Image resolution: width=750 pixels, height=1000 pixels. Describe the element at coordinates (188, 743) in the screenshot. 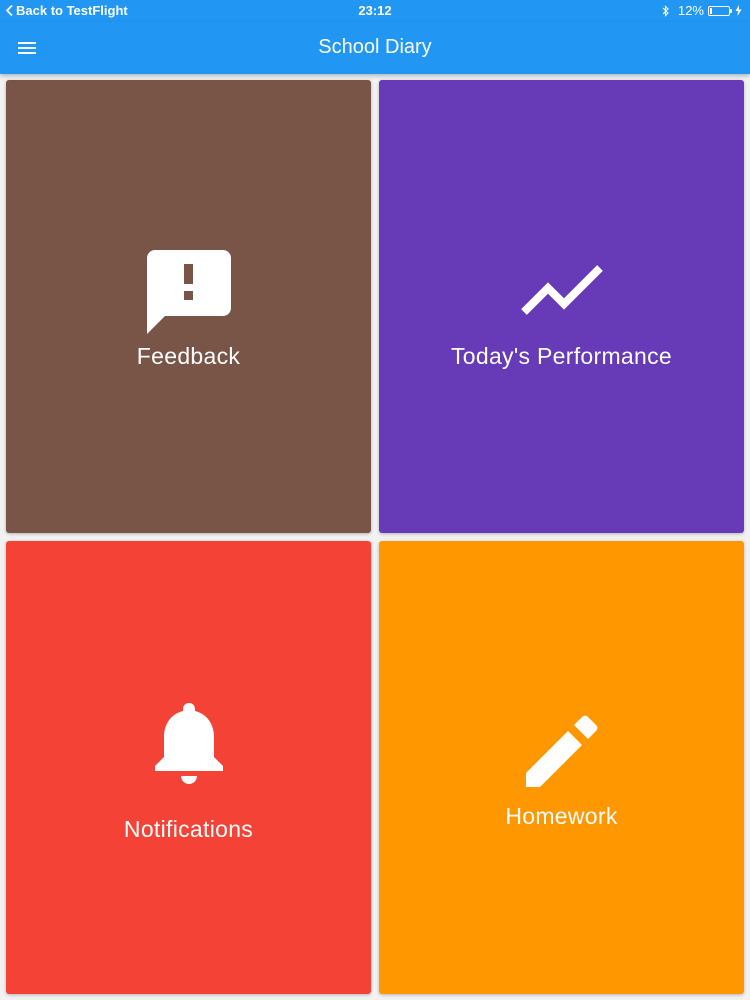

I see `bell-icon` at that location.